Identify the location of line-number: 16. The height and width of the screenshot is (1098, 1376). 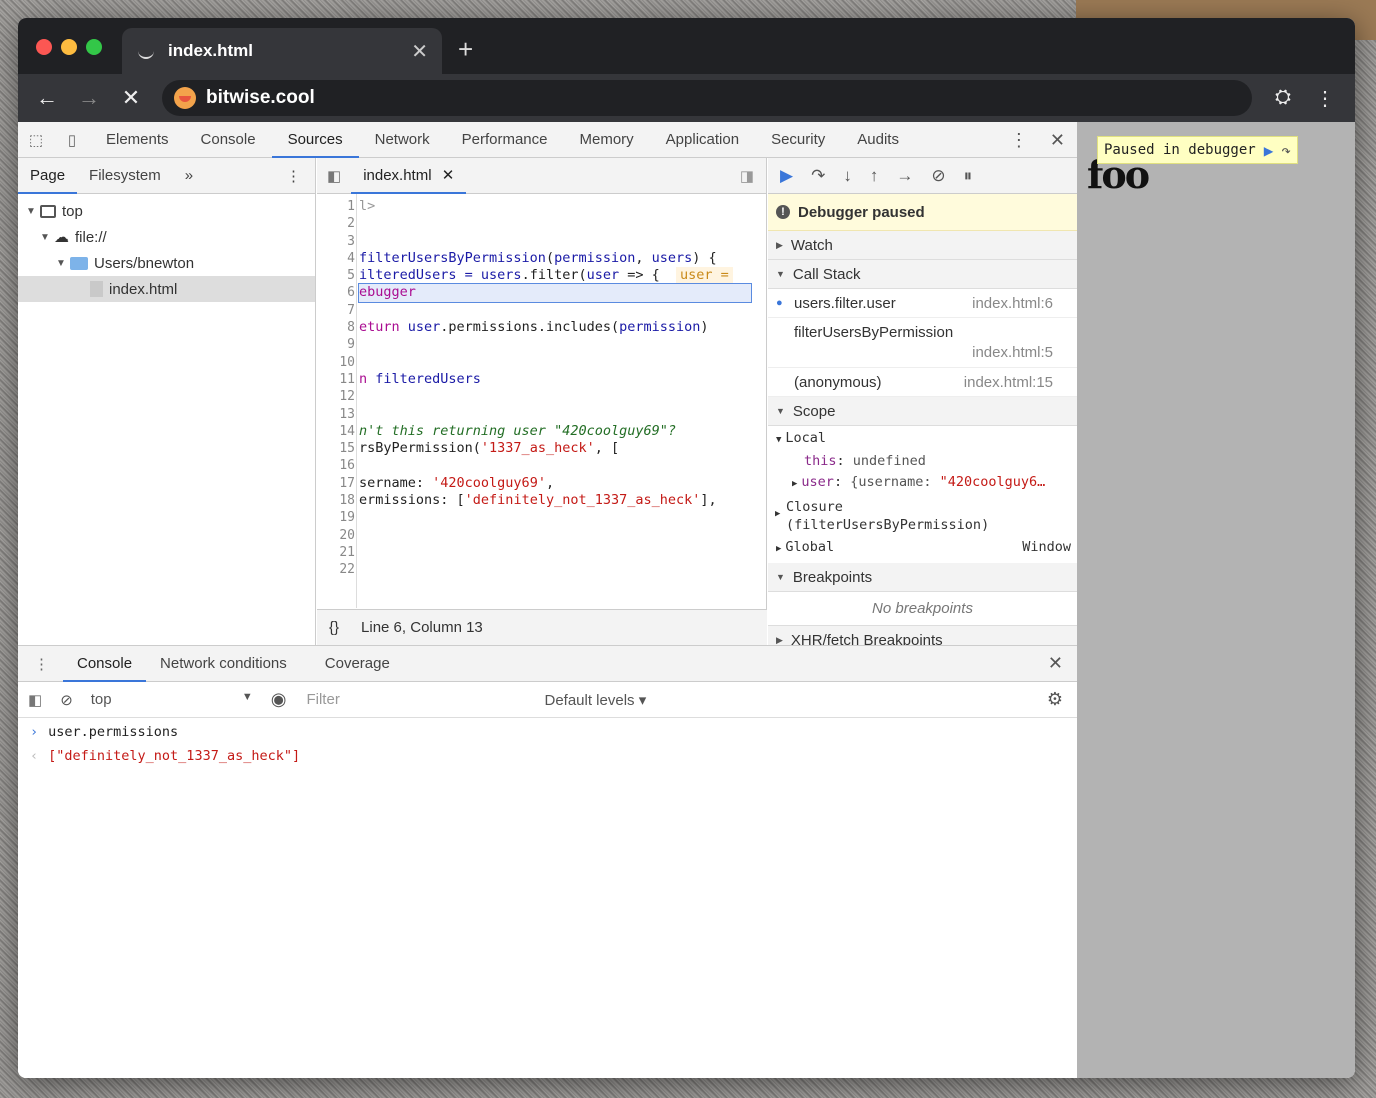
(336, 465).